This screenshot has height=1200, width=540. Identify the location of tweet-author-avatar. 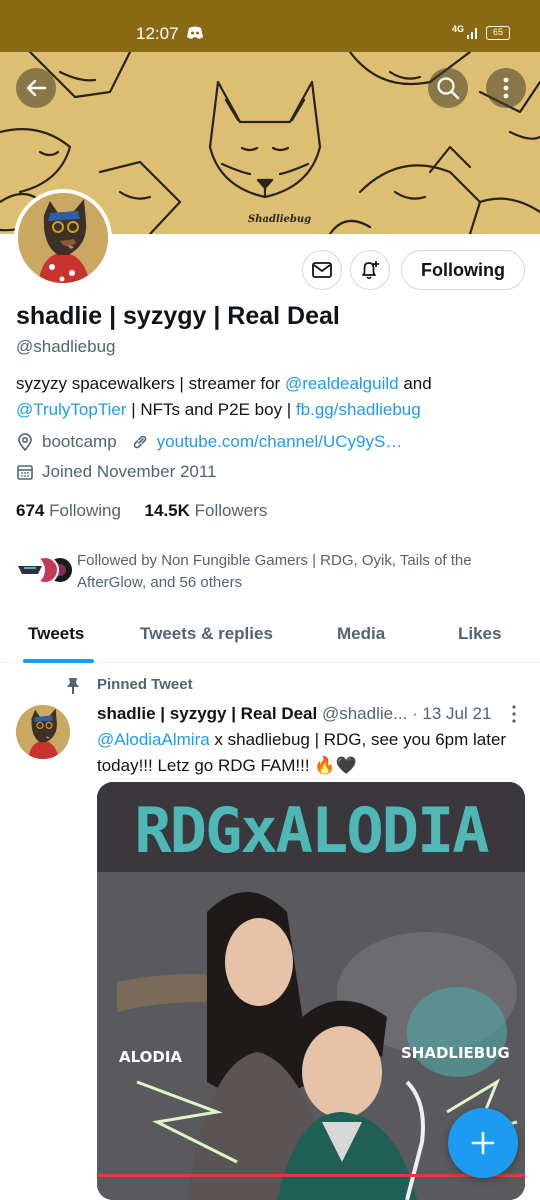
(43, 732).